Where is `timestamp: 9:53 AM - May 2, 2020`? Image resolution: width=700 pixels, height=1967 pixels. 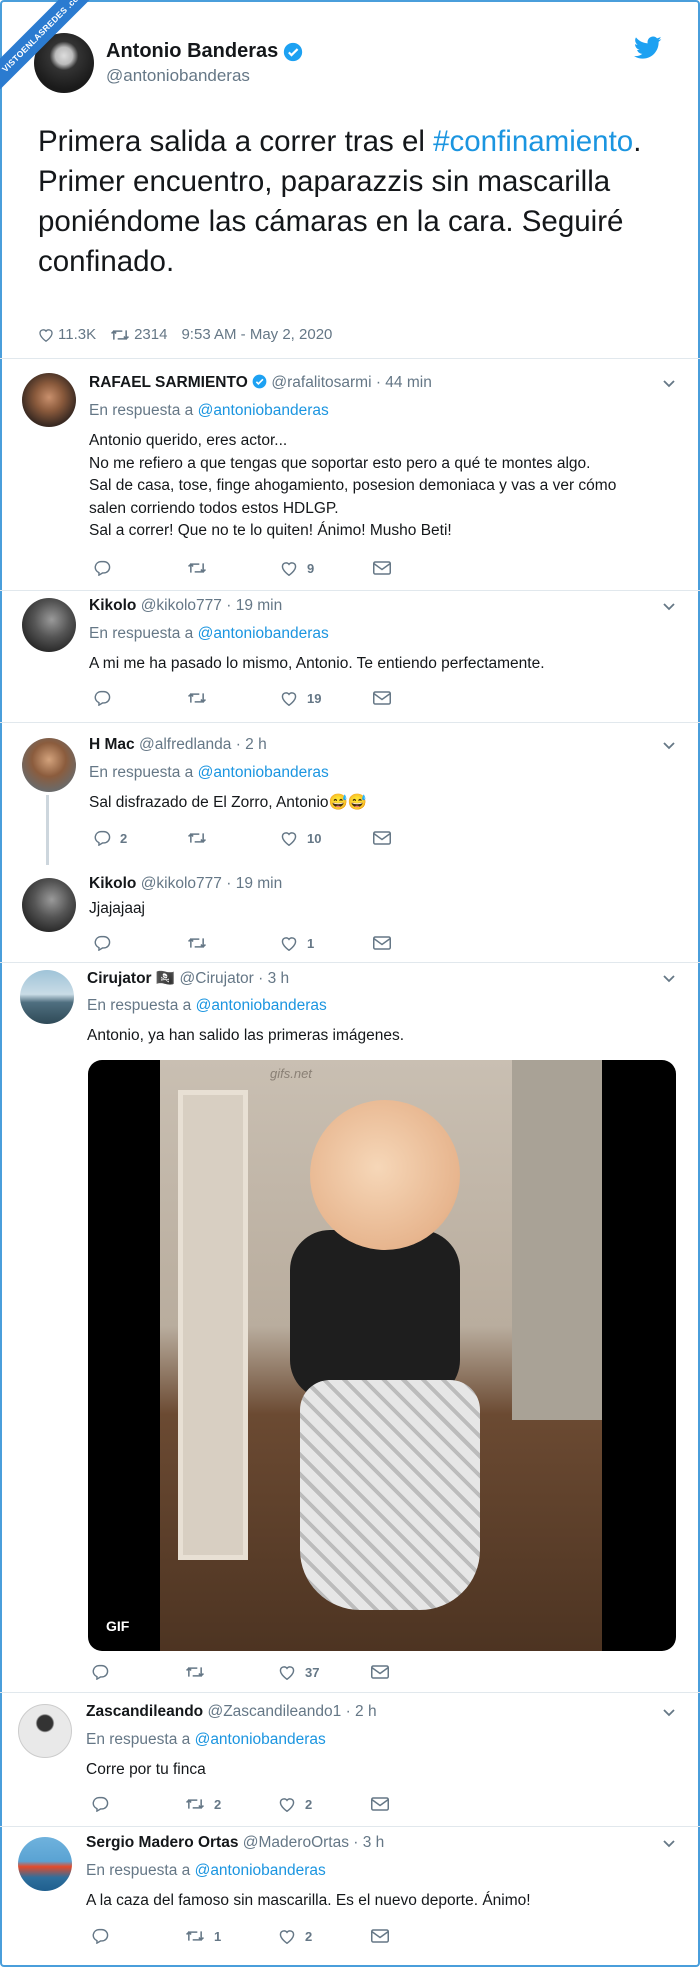
timestamp: 9:53 AM - May 2, 2020 is located at coordinates (256, 334).